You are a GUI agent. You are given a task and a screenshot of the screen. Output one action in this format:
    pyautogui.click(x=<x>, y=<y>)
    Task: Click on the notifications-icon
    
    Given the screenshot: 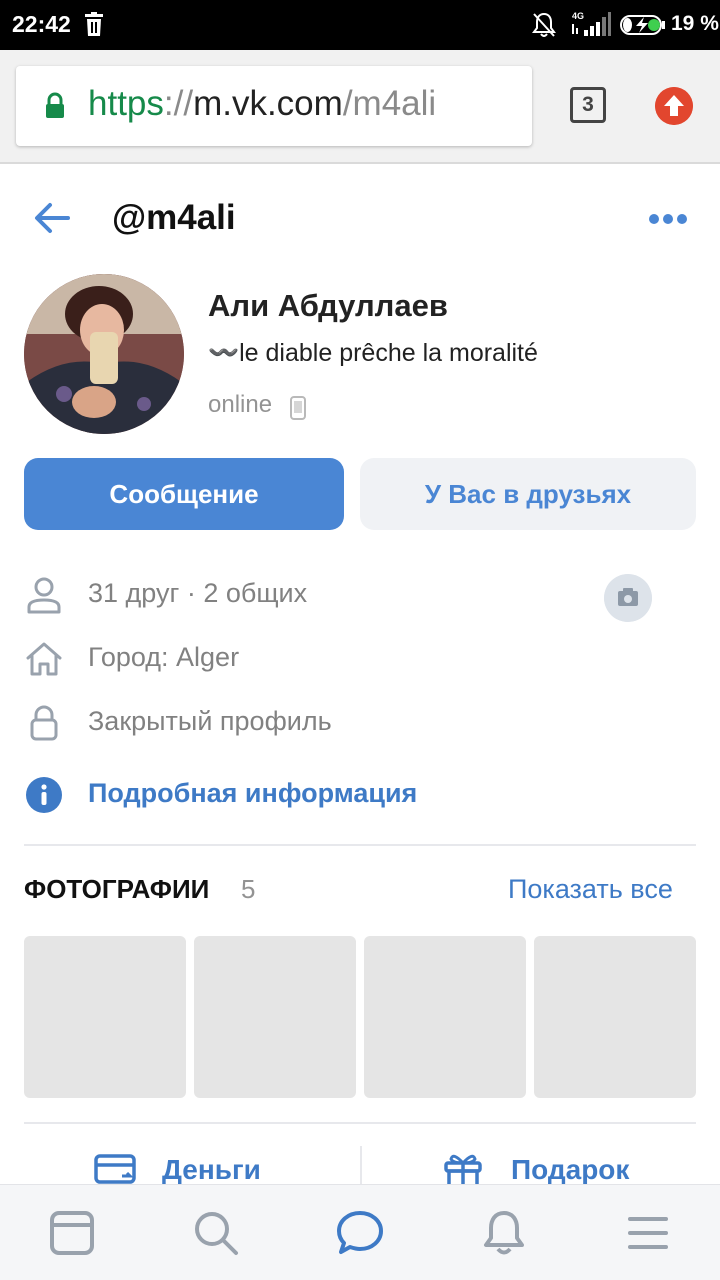 What is the action you would take?
    pyautogui.click(x=504, y=1233)
    